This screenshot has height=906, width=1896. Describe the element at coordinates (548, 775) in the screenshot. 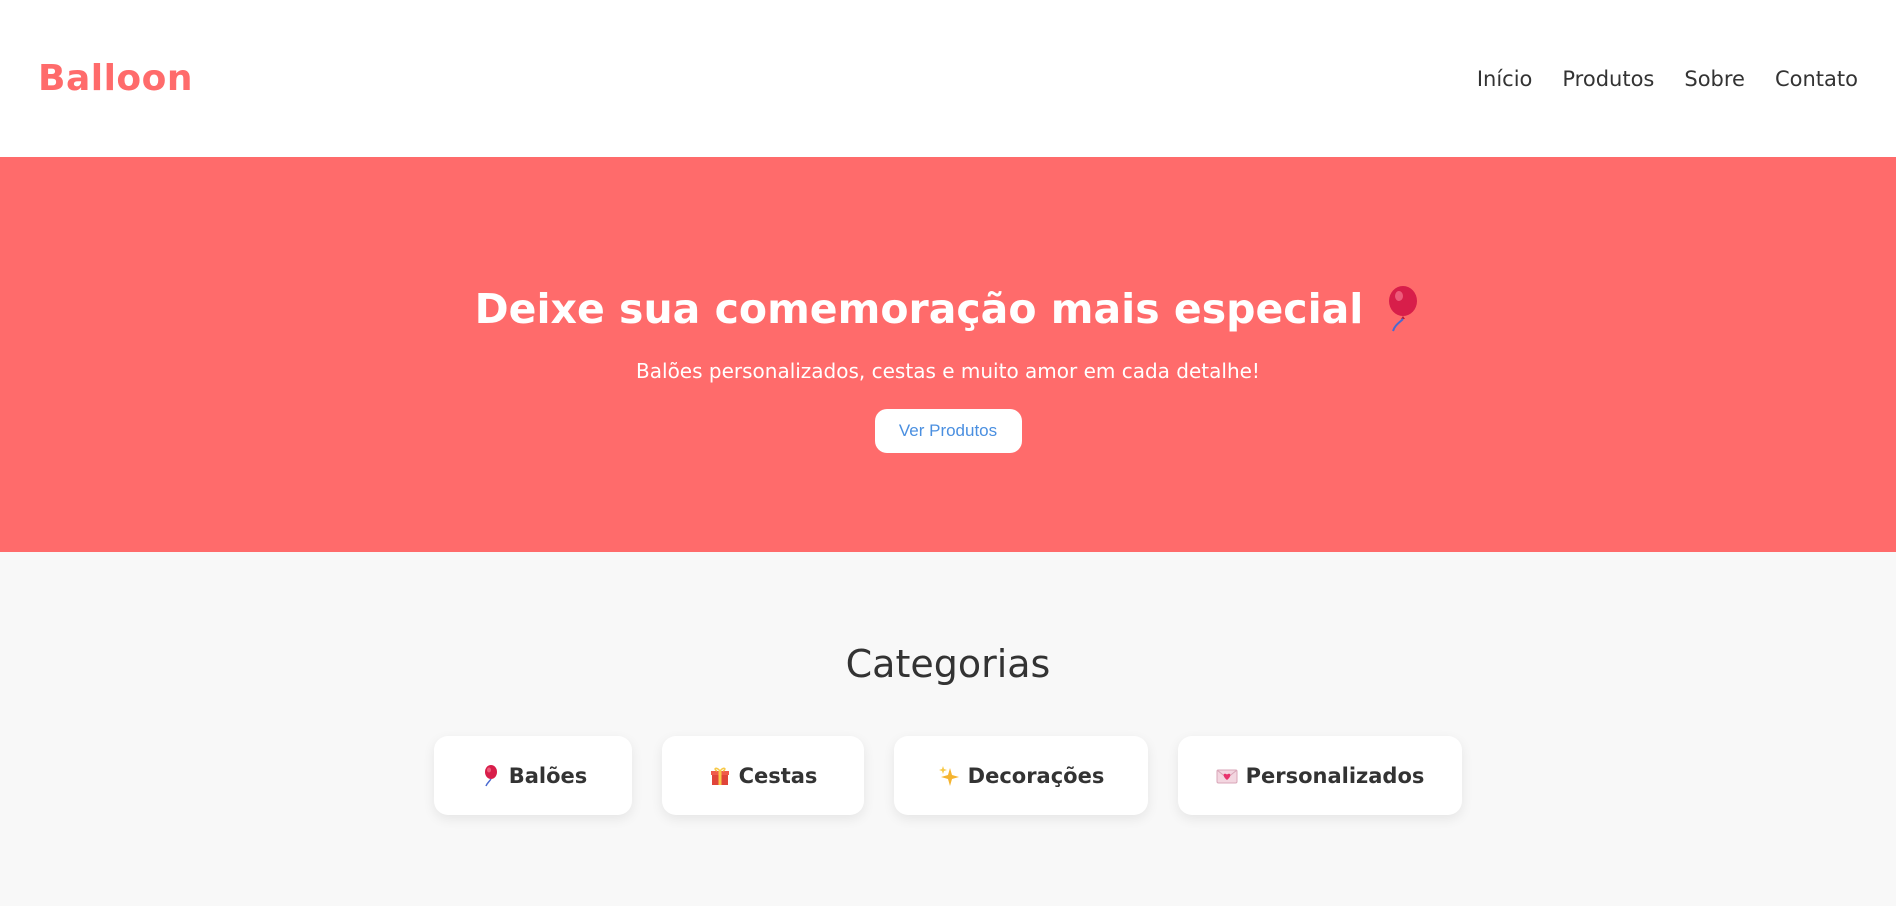

I see `category-label: Balões` at that location.